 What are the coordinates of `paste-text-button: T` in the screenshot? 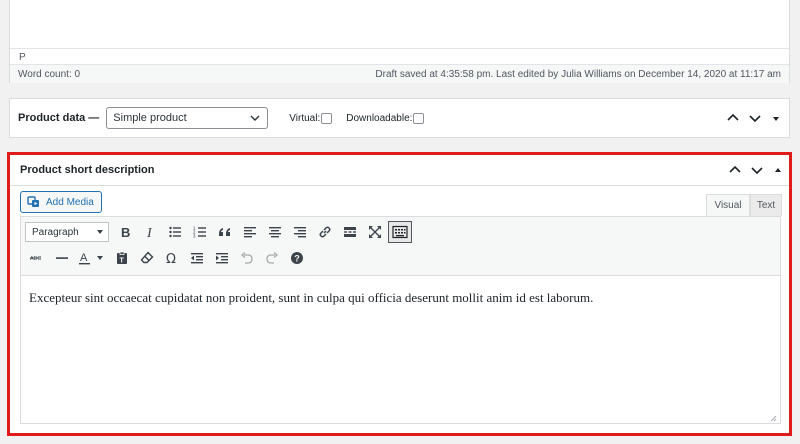 It's located at (122, 258).